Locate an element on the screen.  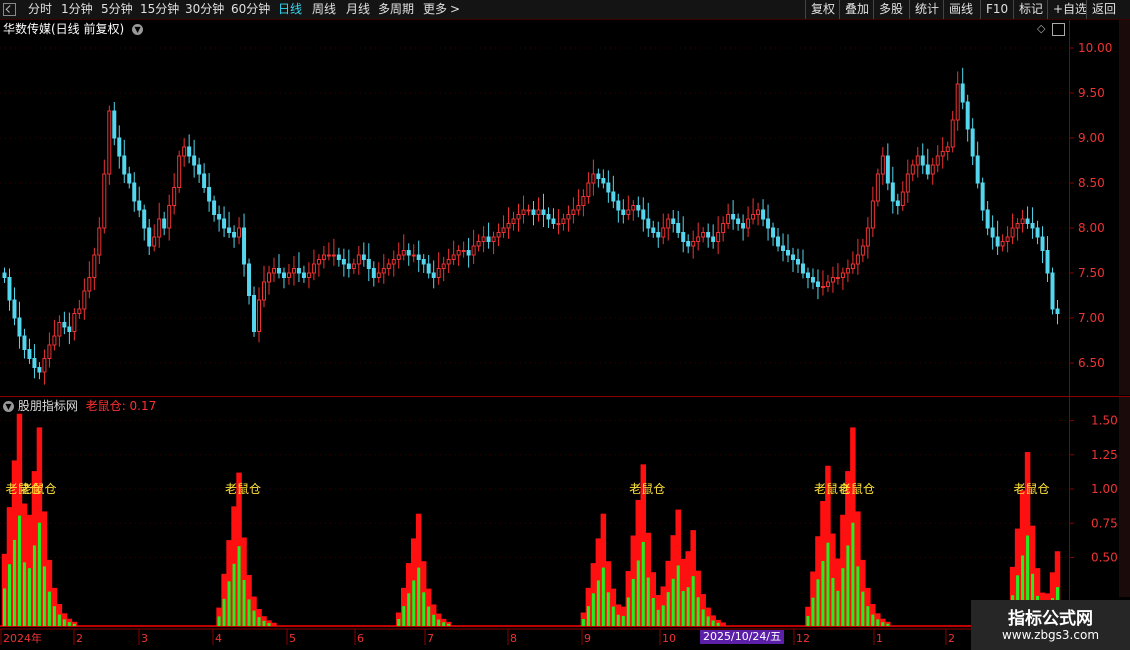
period-tab-weekly: 周线 is located at coordinates (324, 9).